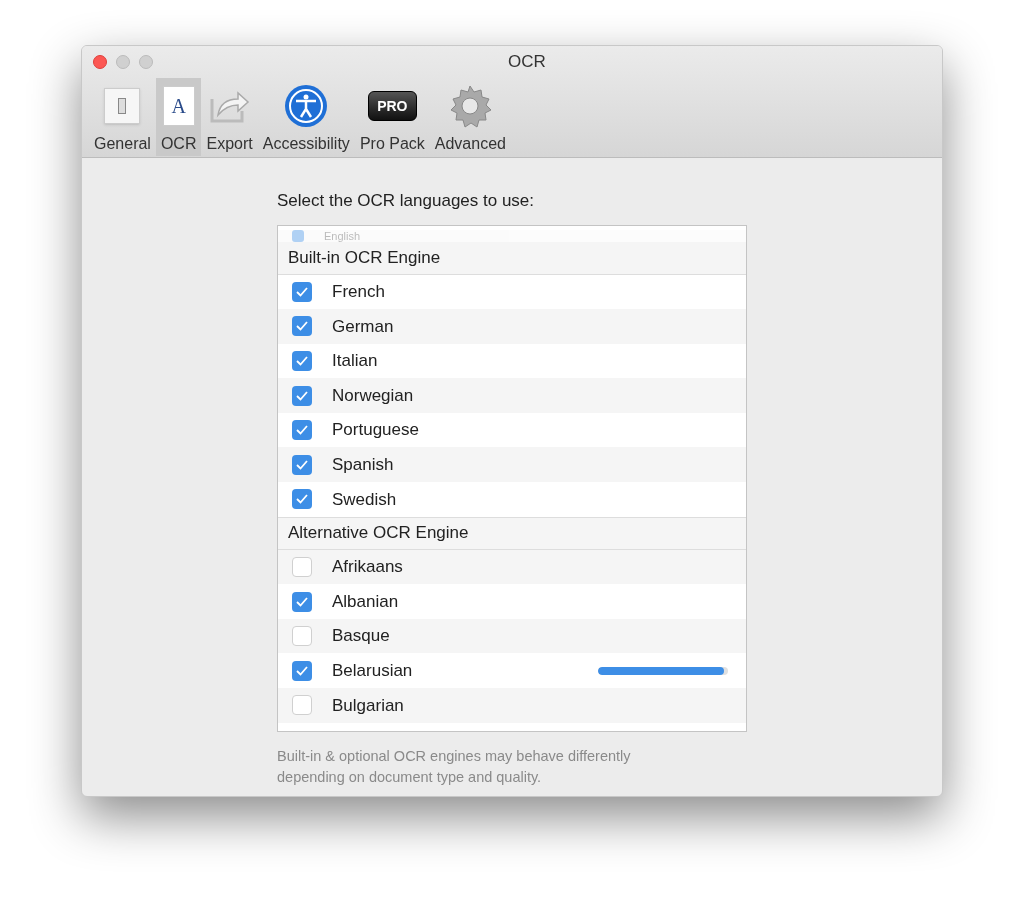 The image size is (1024, 913). I want to click on document-letter-icon: A, so click(178, 106).